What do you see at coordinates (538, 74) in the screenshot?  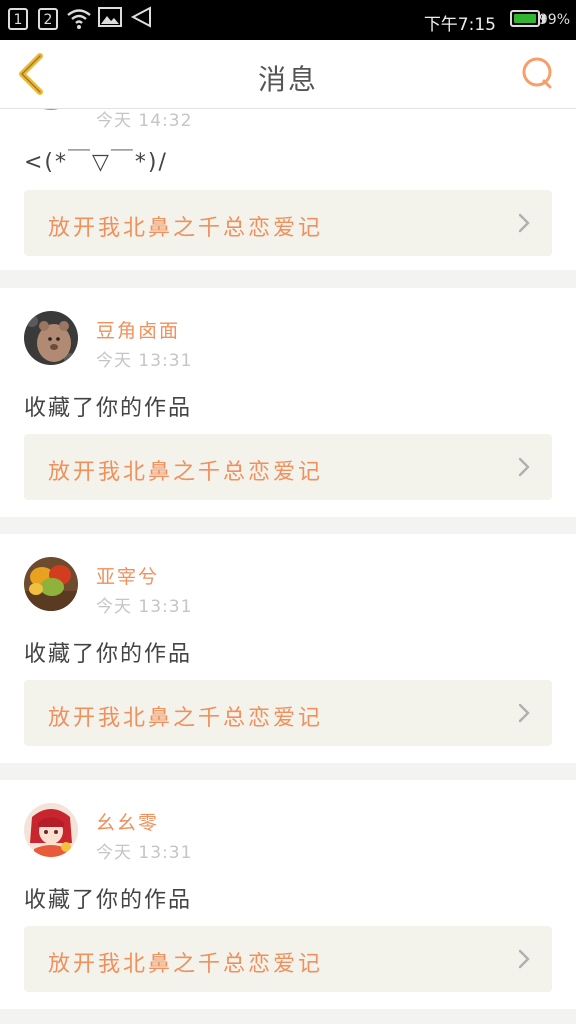 I see `search-button` at bounding box center [538, 74].